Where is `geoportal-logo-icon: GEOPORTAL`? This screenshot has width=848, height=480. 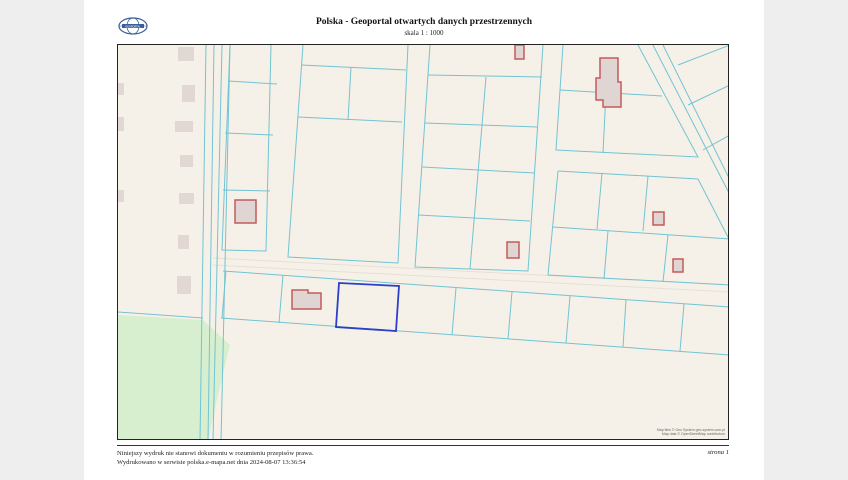 geoportal-logo-icon: GEOPORTAL is located at coordinates (133, 26).